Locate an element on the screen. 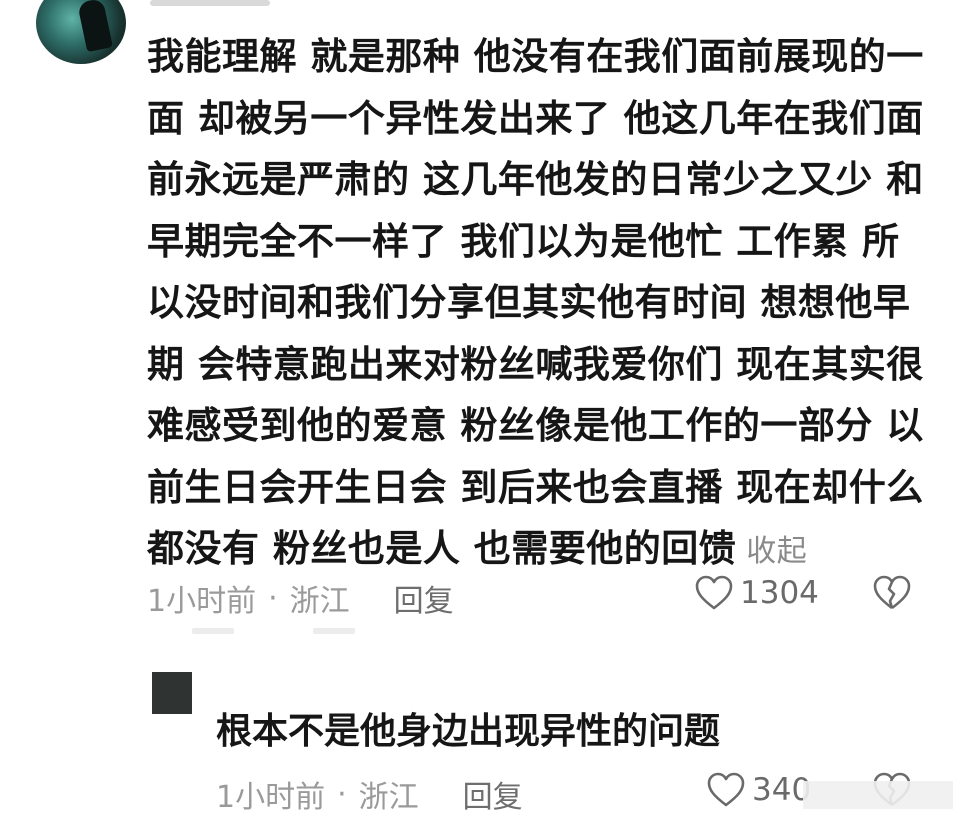  reply-time: 1小时前 is located at coordinates (271, 797).